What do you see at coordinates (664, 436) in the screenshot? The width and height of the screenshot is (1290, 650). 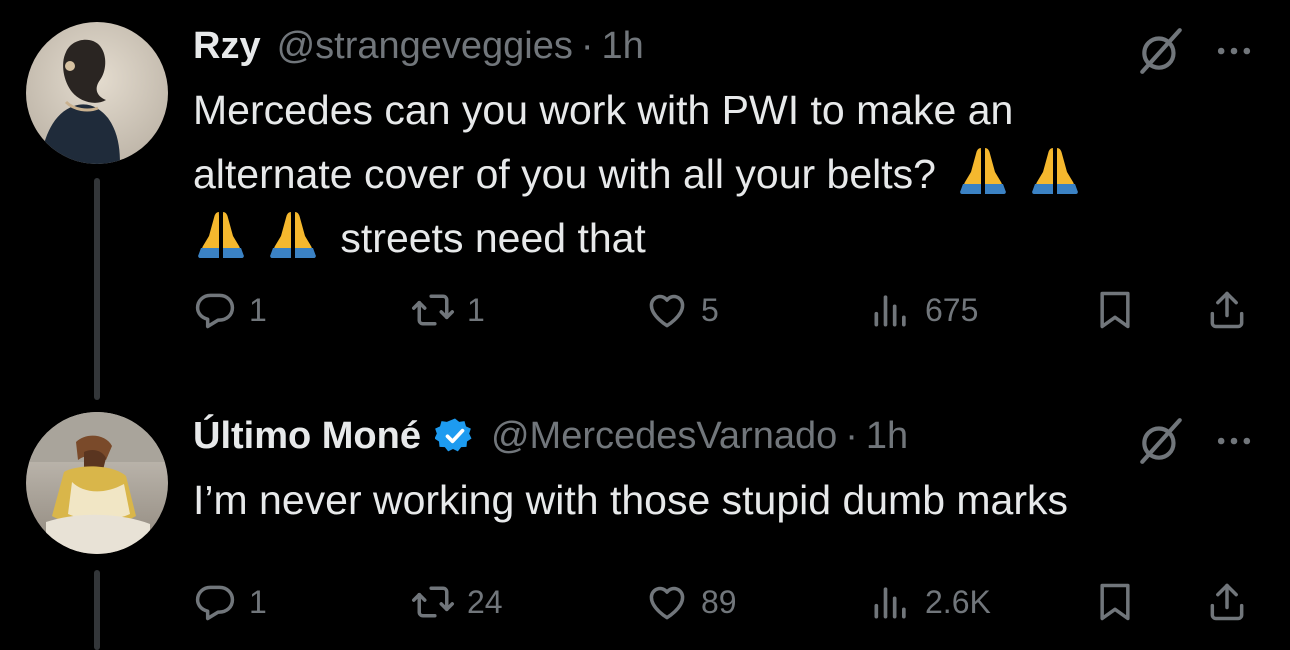 I see `username: @MercedesVarnado` at bounding box center [664, 436].